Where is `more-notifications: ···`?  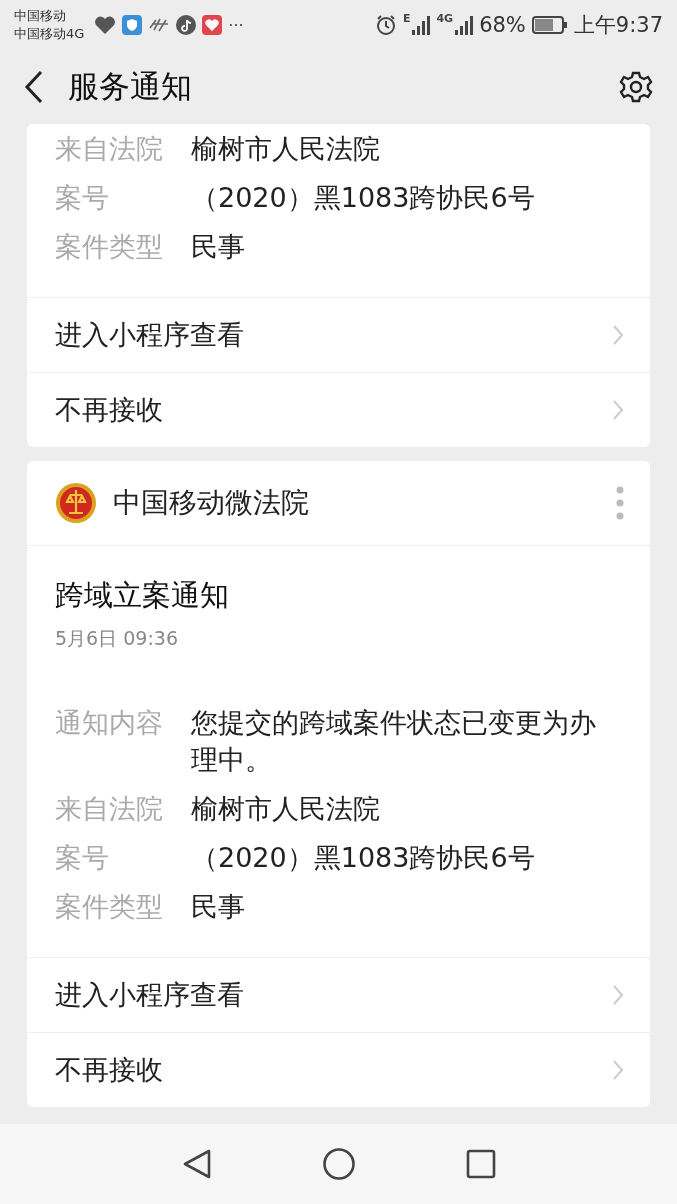
more-notifications: ··· is located at coordinates (236, 25).